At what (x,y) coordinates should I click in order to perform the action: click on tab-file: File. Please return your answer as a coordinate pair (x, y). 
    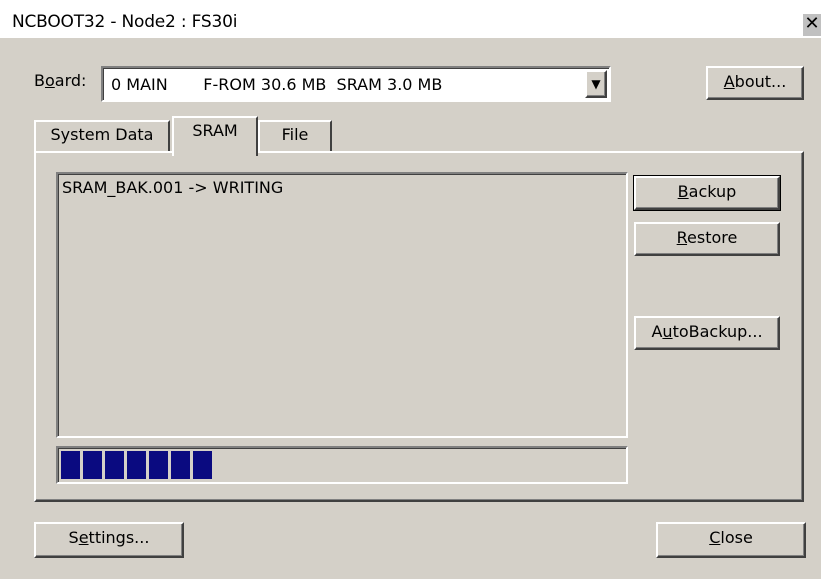
    Looking at the image, I should click on (295, 136).